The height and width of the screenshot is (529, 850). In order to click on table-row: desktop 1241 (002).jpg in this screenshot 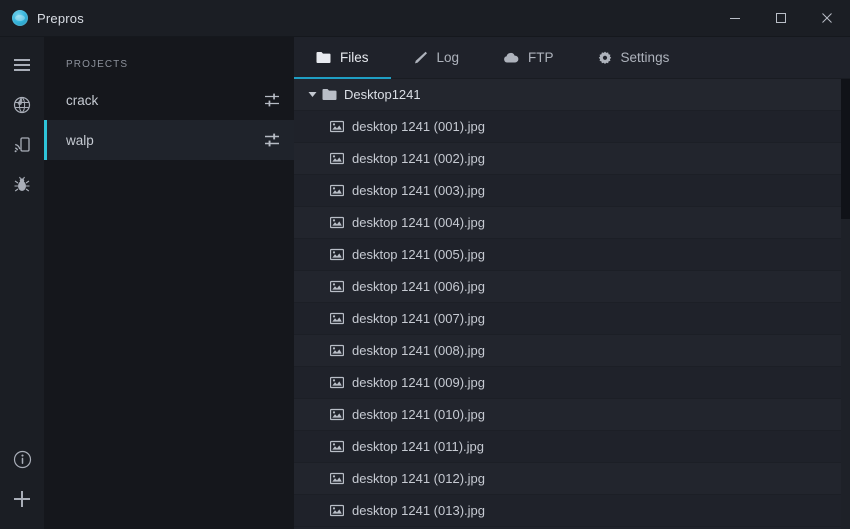, I will do `click(572, 159)`.